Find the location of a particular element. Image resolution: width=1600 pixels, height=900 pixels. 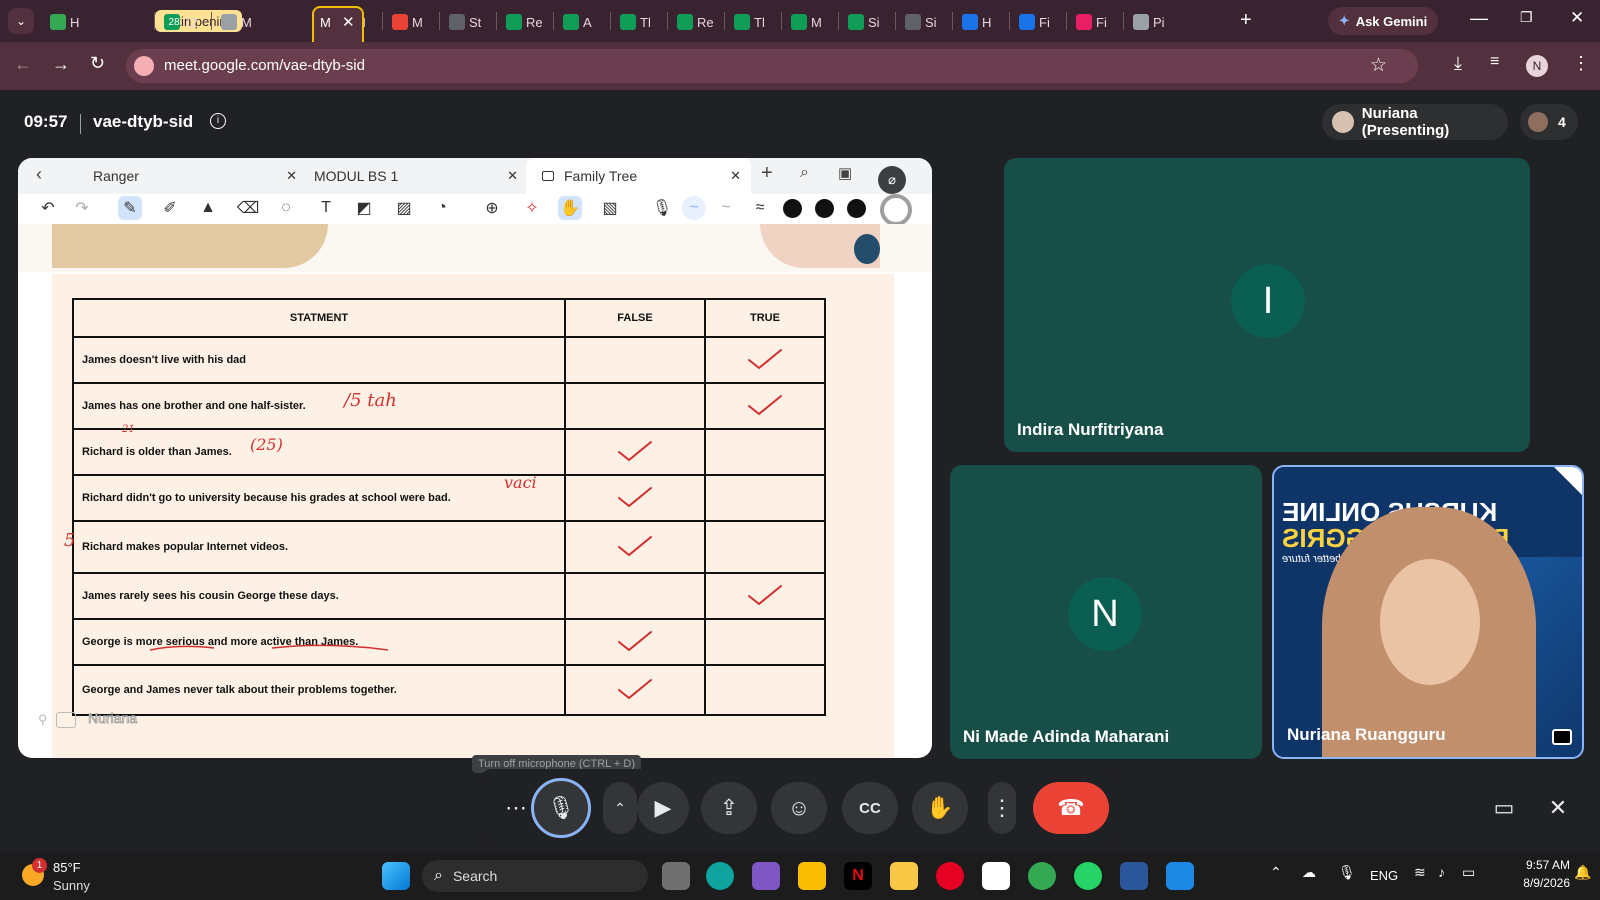

text-tool-icon: T is located at coordinates (326, 208).